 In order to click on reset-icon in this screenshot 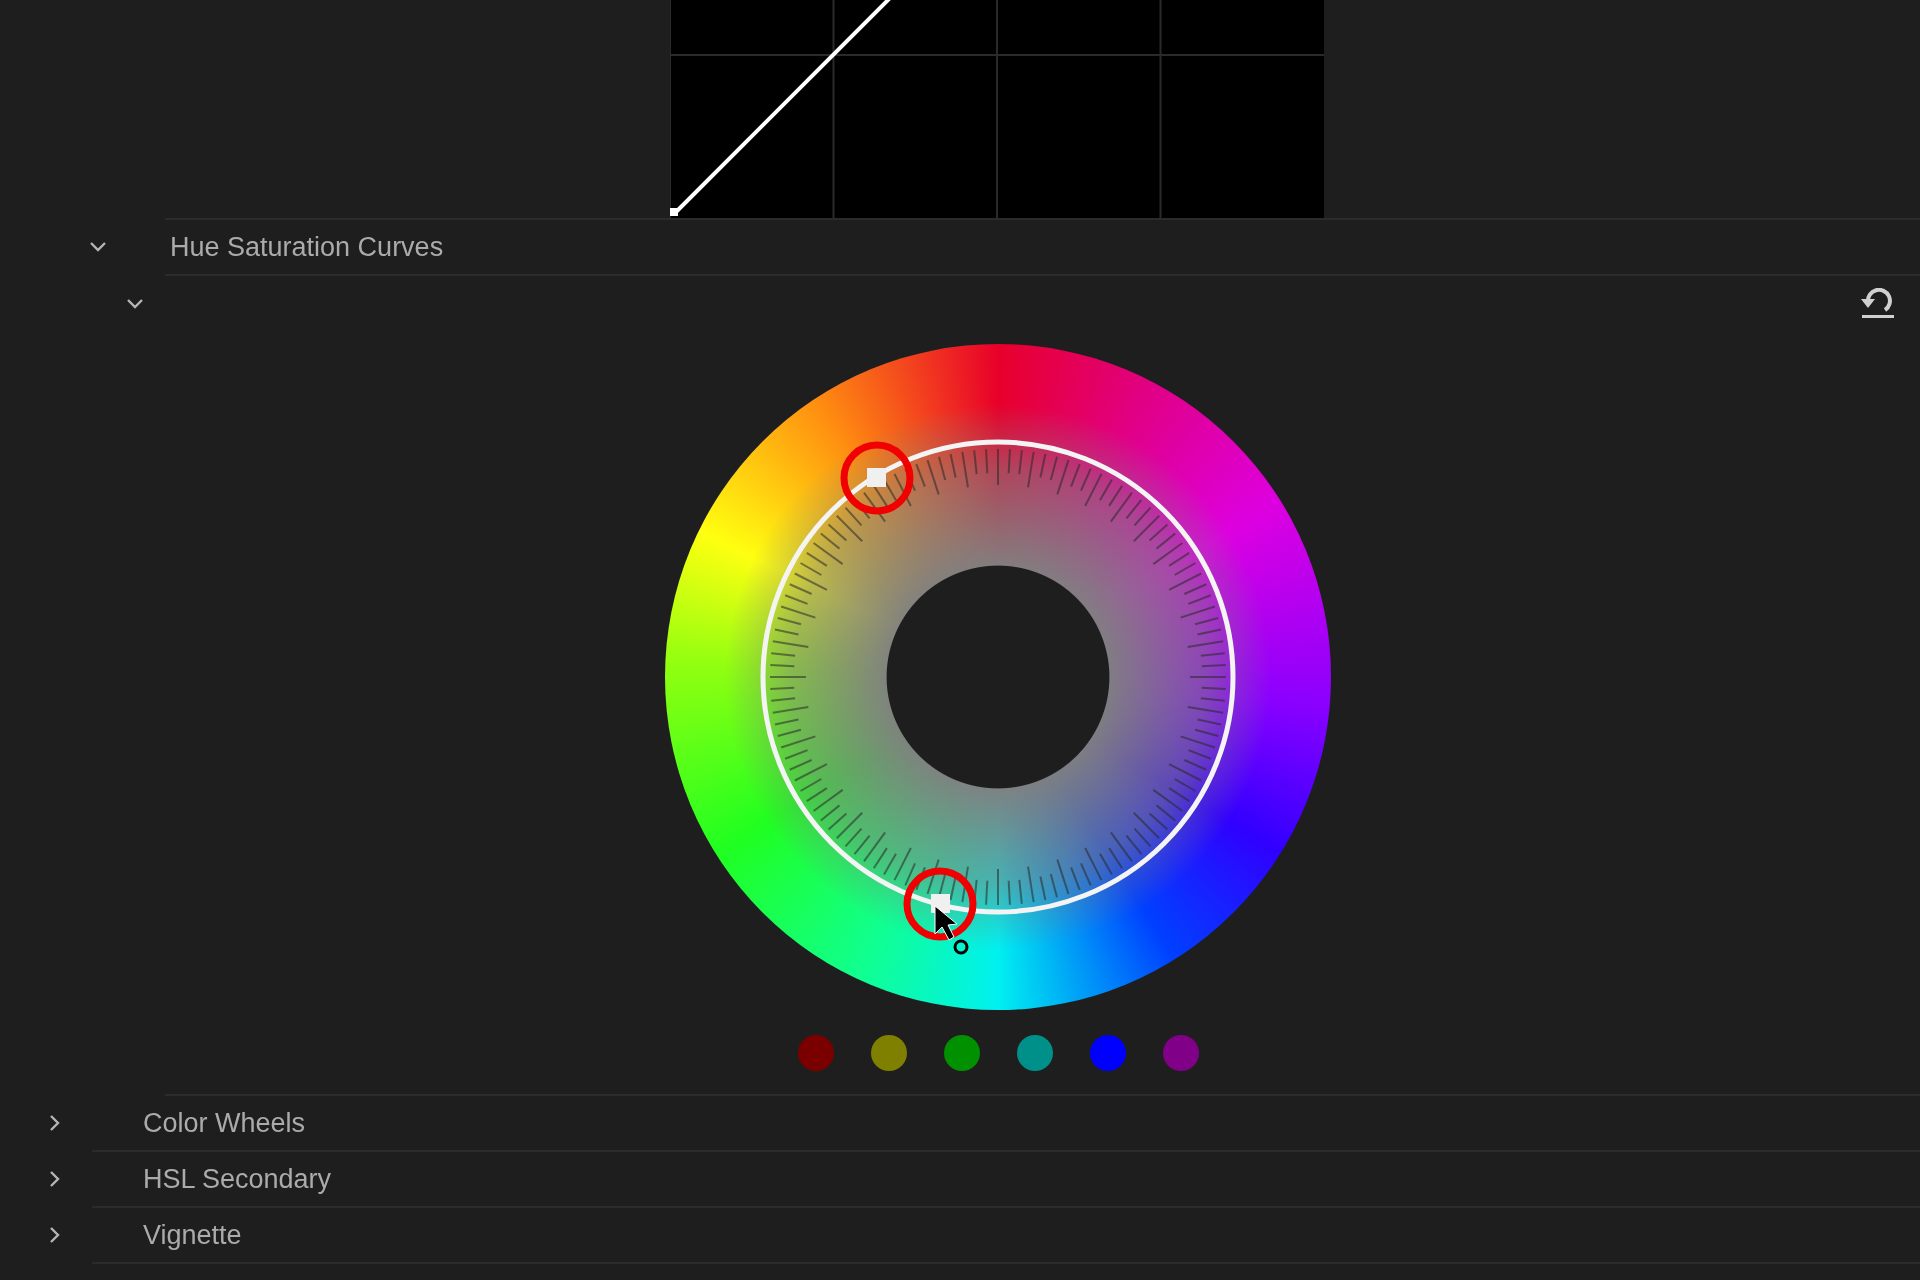, I will do `click(1878, 303)`.